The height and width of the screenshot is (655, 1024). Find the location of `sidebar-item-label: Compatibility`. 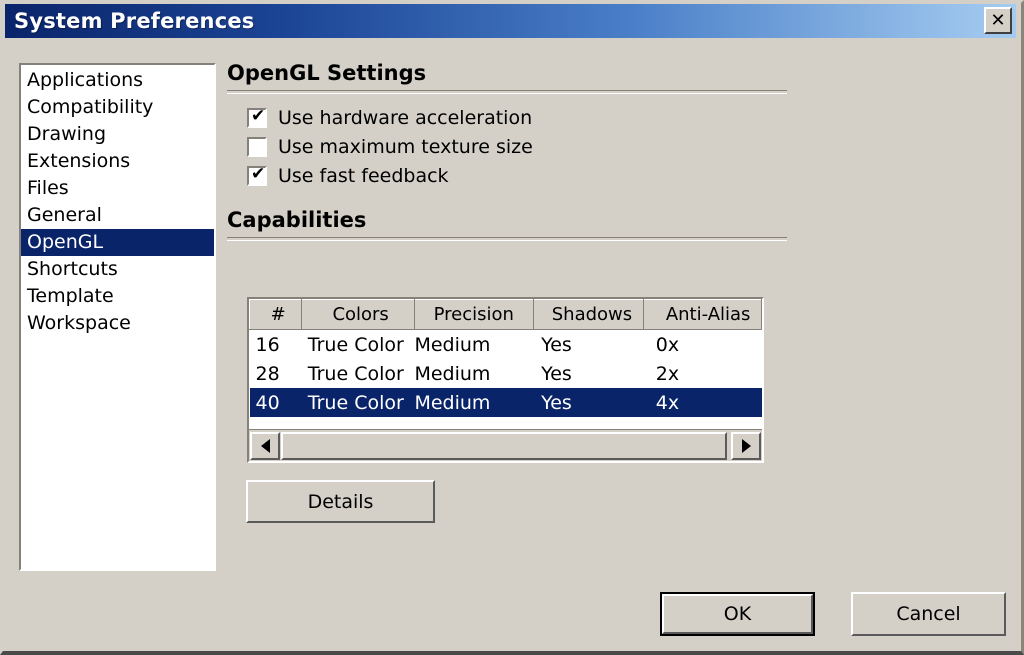

sidebar-item-label: Compatibility is located at coordinates (90, 107).